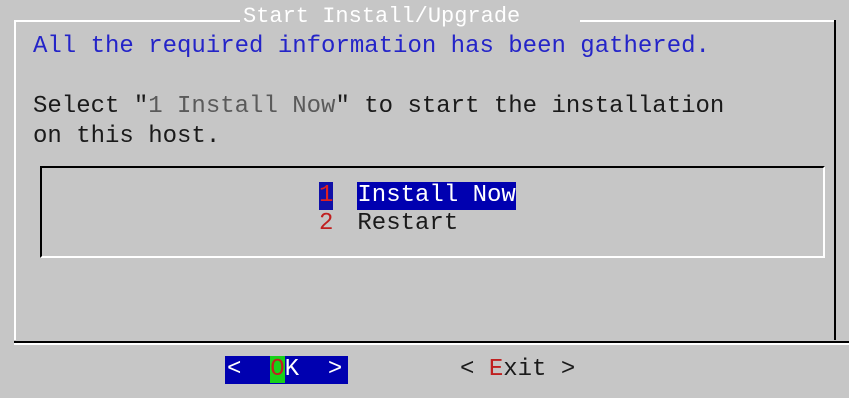  I want to click on exit-button: < Exit >, so click(517, 370).